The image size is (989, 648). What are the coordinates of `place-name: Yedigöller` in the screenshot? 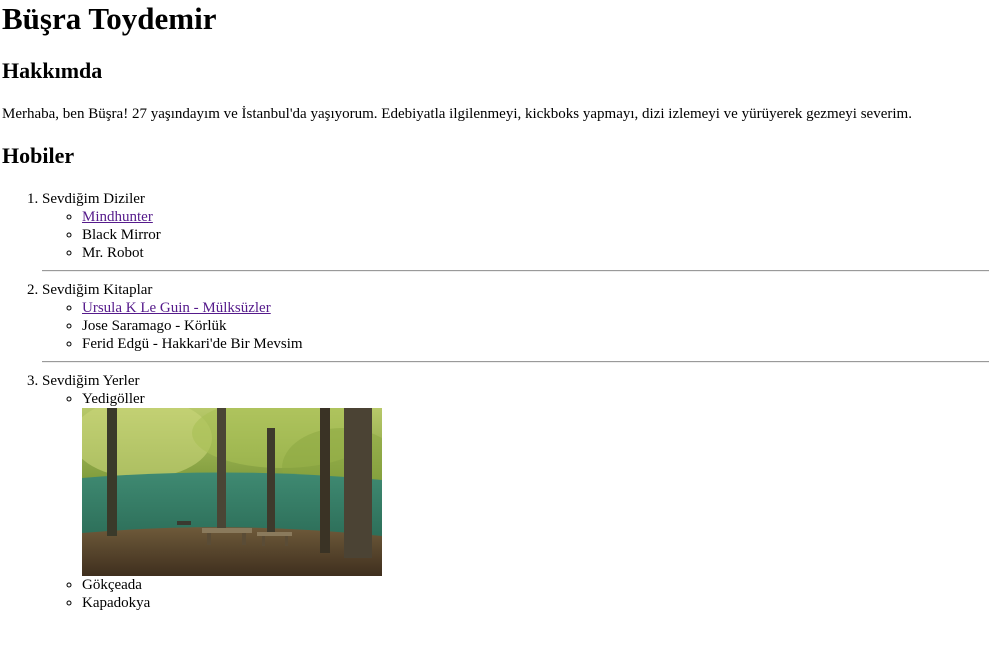 It's located at (113, 399).